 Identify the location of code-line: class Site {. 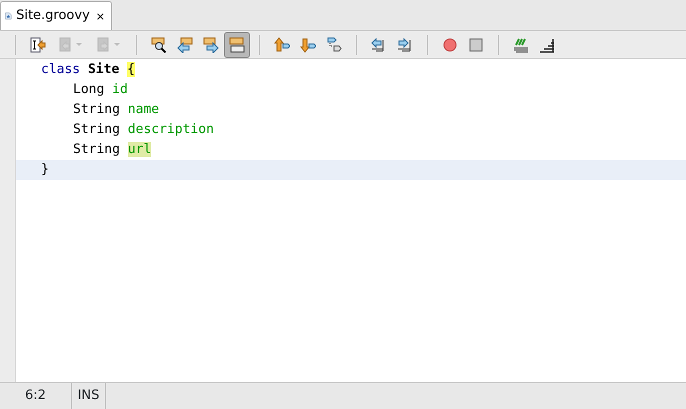
(88, 70).